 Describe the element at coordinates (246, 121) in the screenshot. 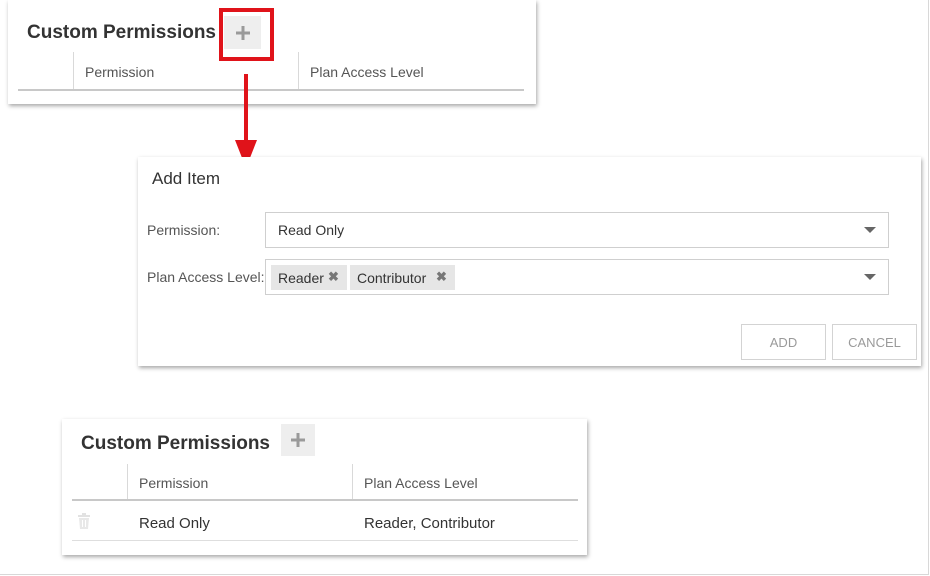

I see `arrow-annotation` at that location.